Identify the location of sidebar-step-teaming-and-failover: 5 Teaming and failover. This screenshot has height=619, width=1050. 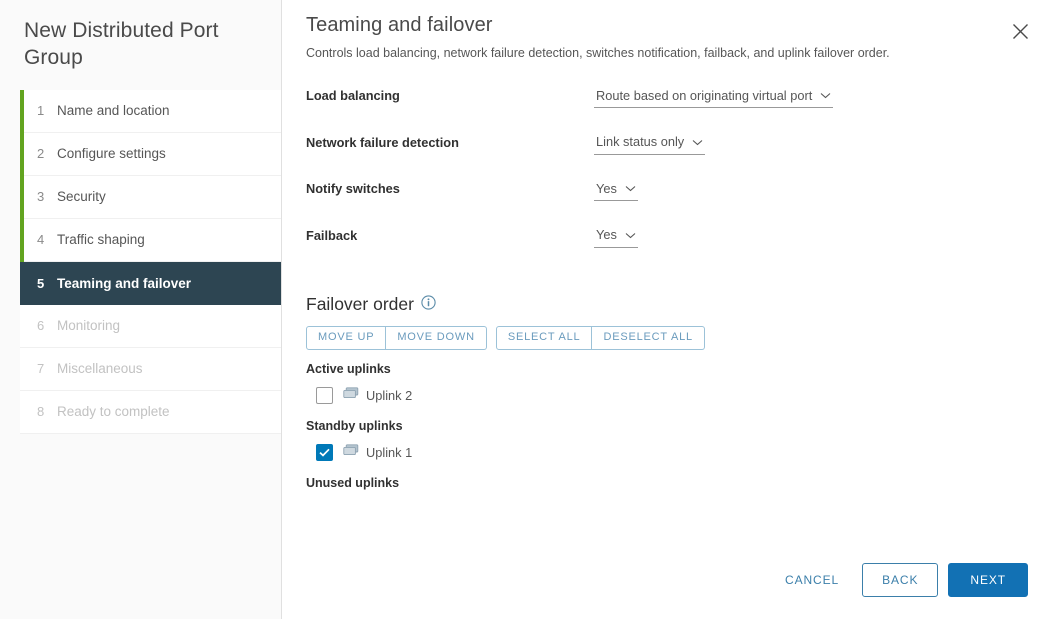
(150, 283).